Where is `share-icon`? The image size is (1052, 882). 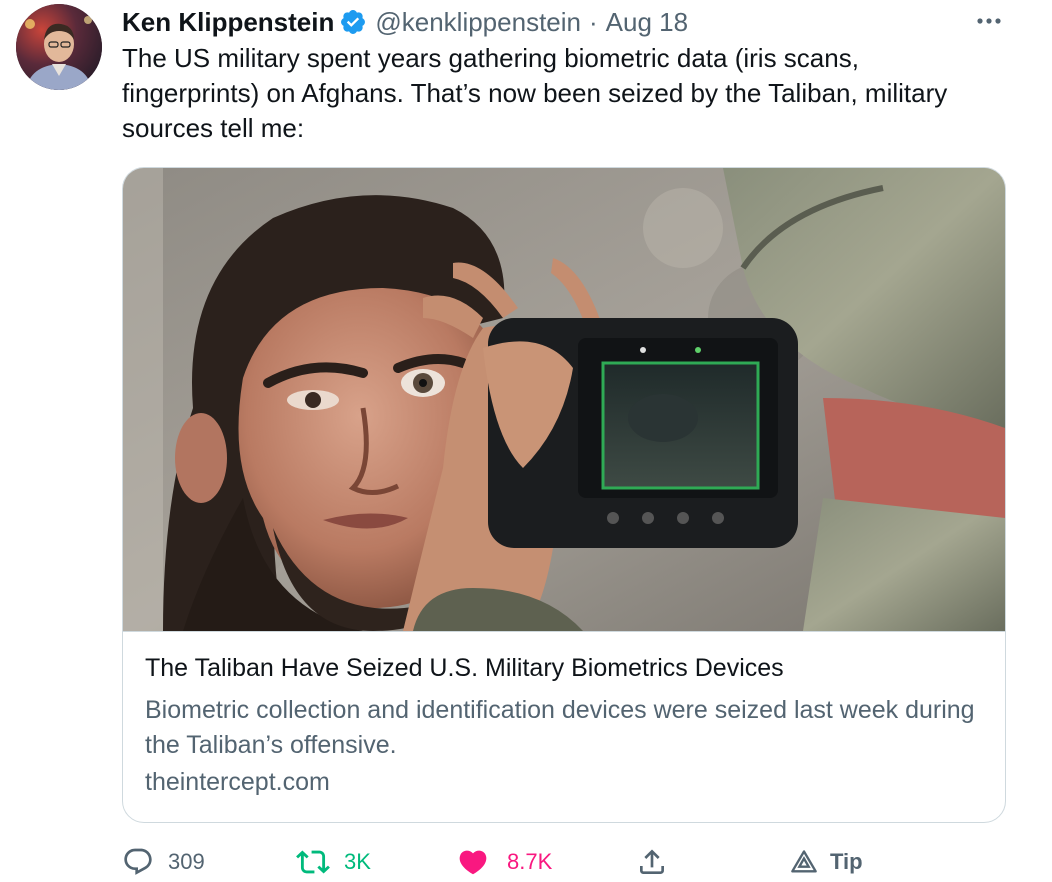 share-icon is located at coordinates (652, 861).